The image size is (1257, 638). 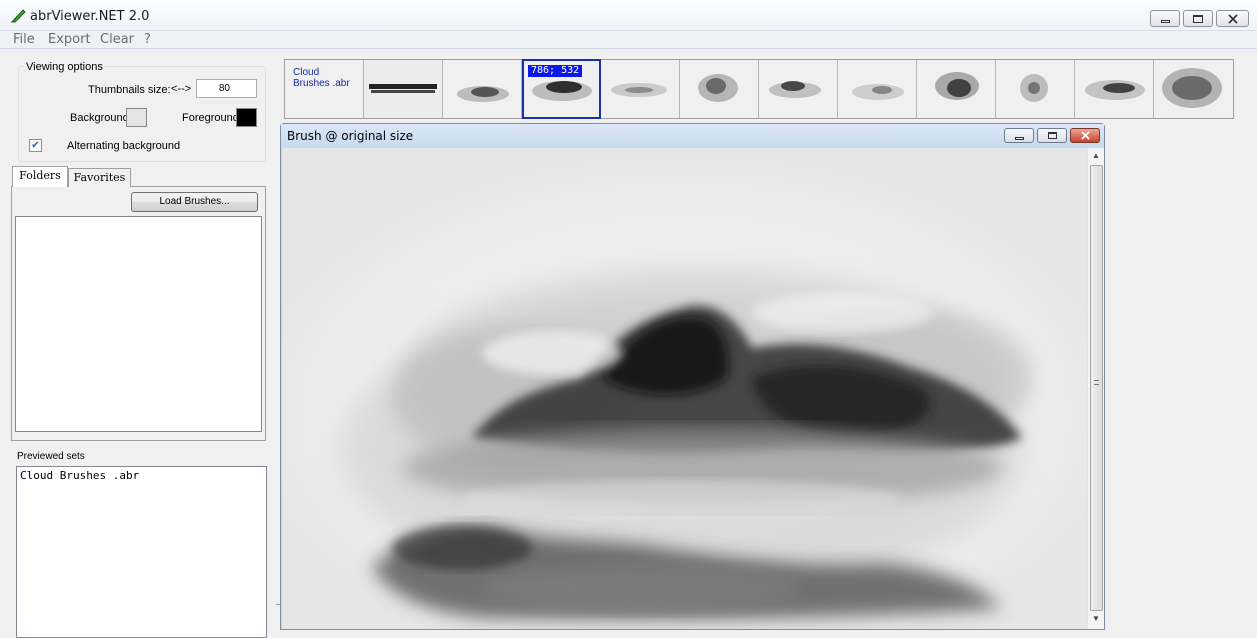 What do you see at coordinates (136, 117) in the screenshot?
I see `background-color-swatch` at bounding box center [136, 117].